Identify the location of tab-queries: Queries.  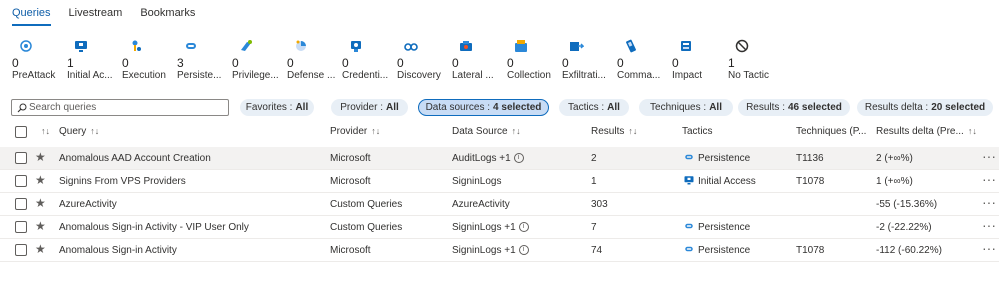
(31, 16).